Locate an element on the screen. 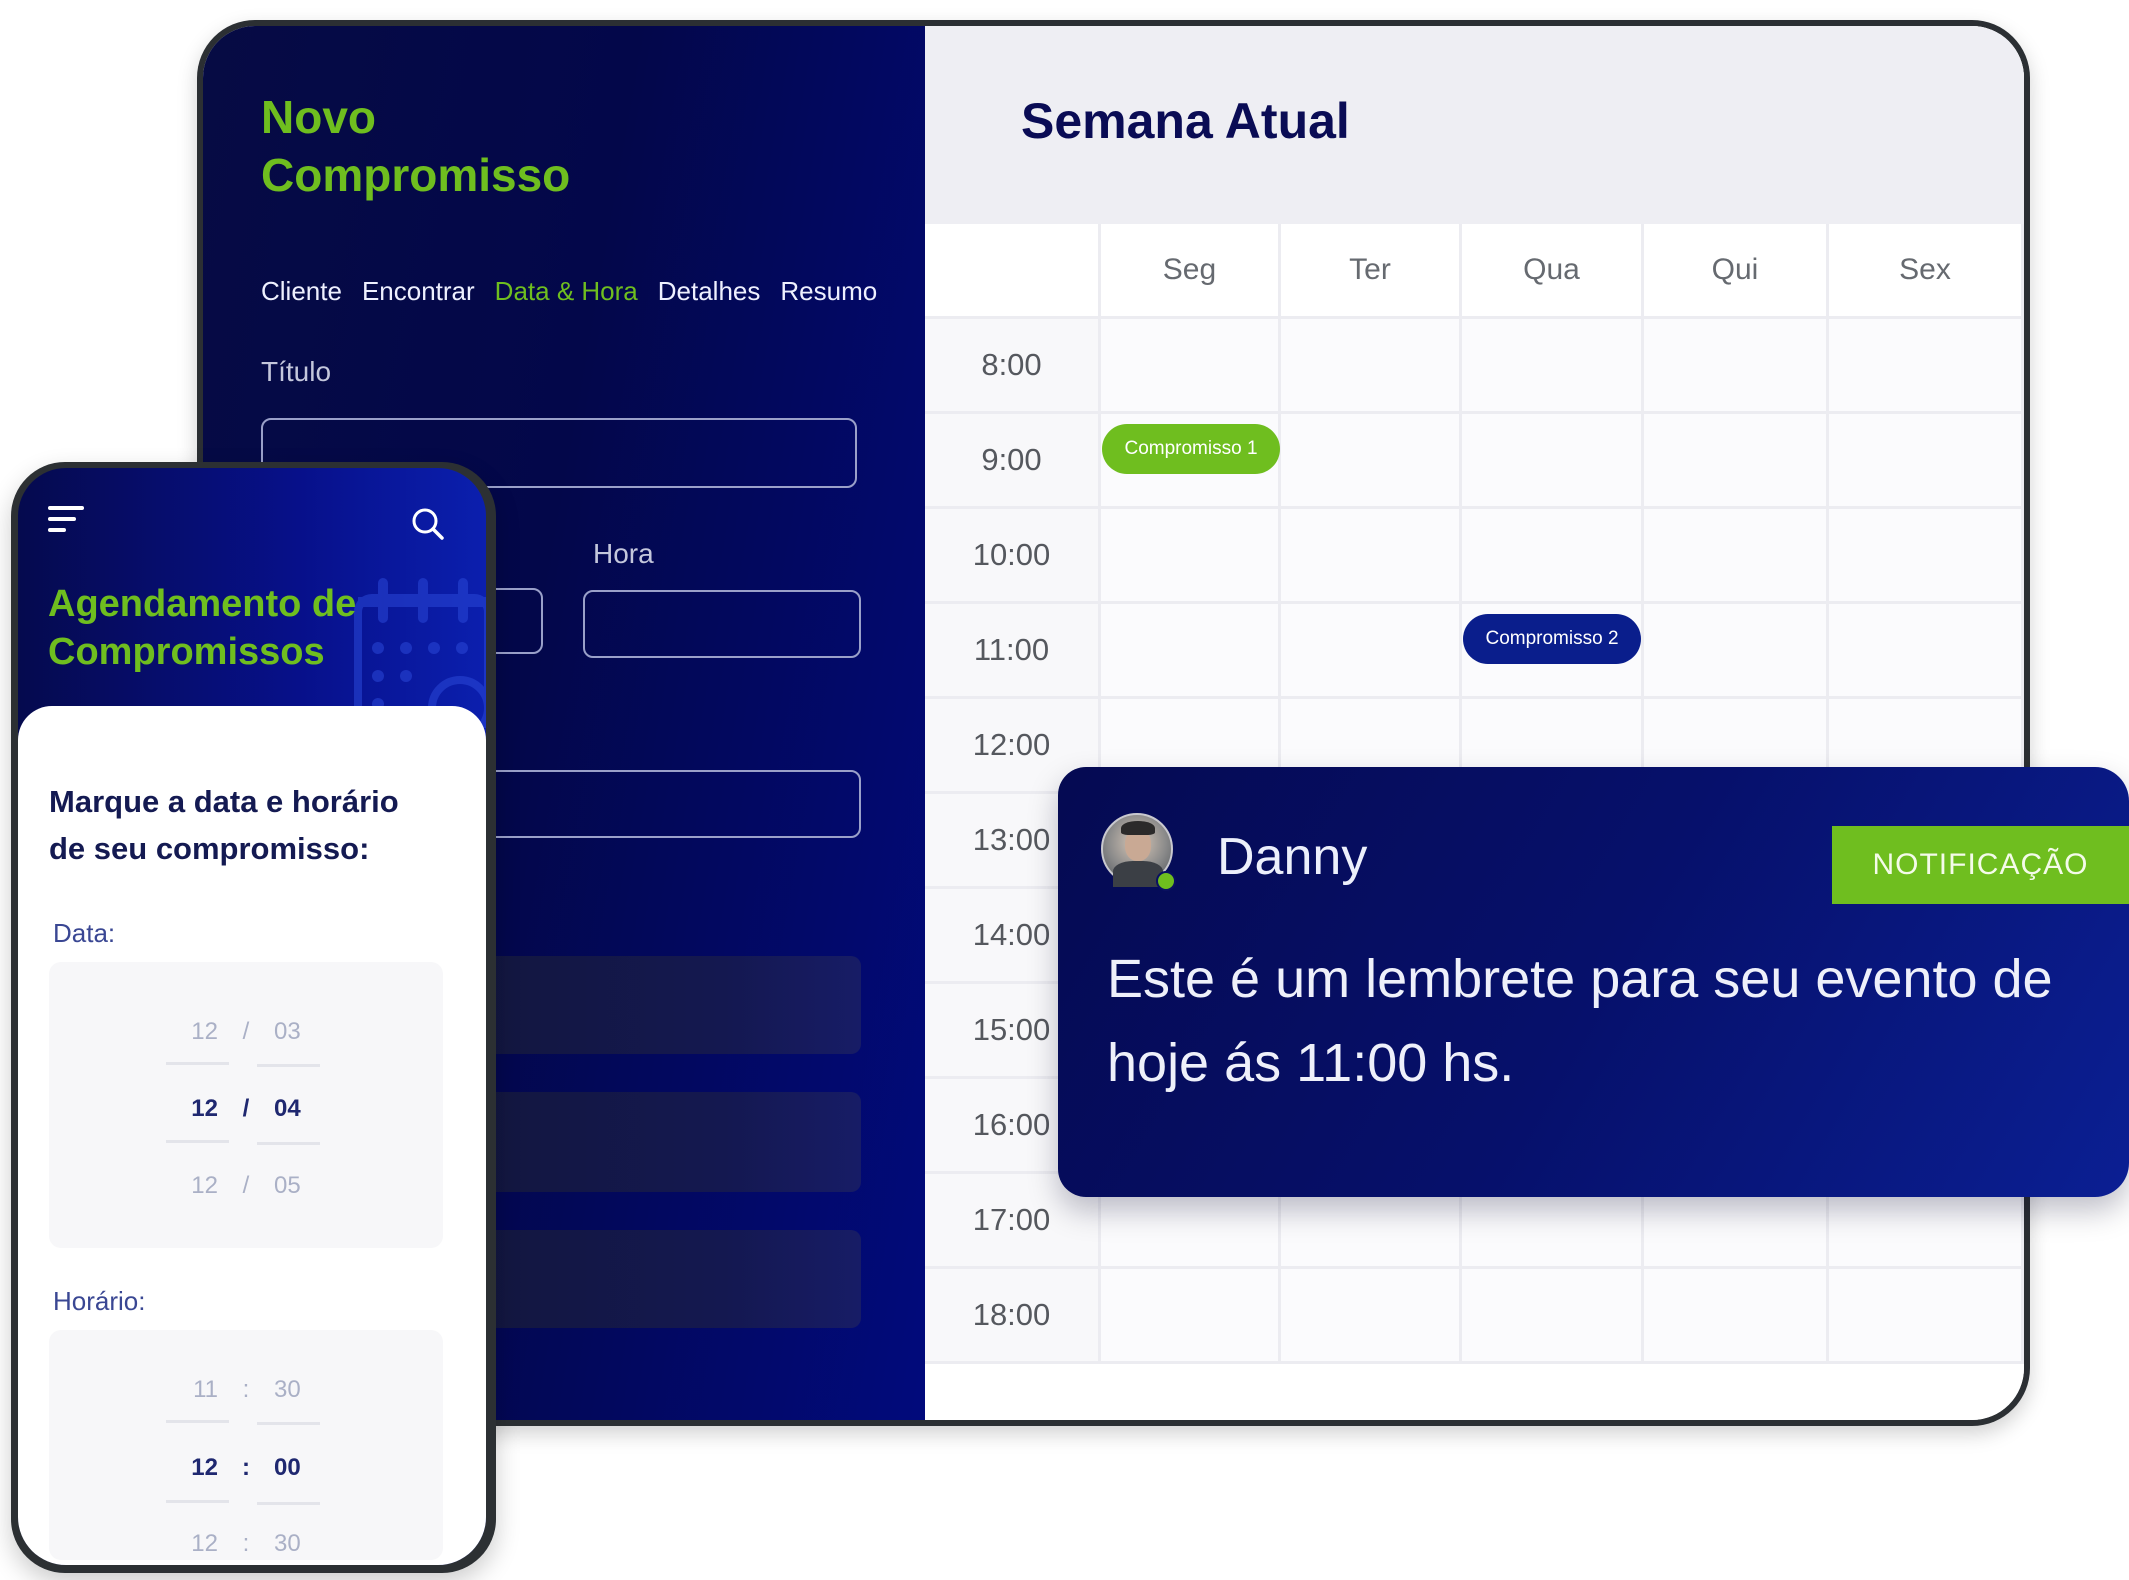  phone-title-line-1: Agendamento de is located at coordinates (202, 604).